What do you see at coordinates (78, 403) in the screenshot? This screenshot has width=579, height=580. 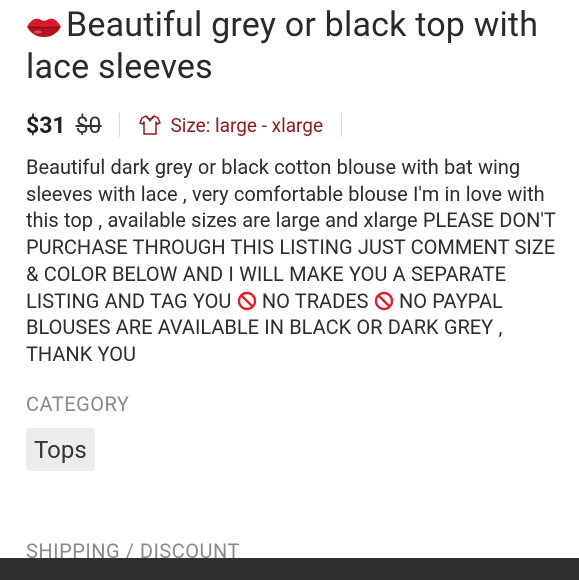 I see `category-heading: CATEGORY` at bounding box center [78, 403].